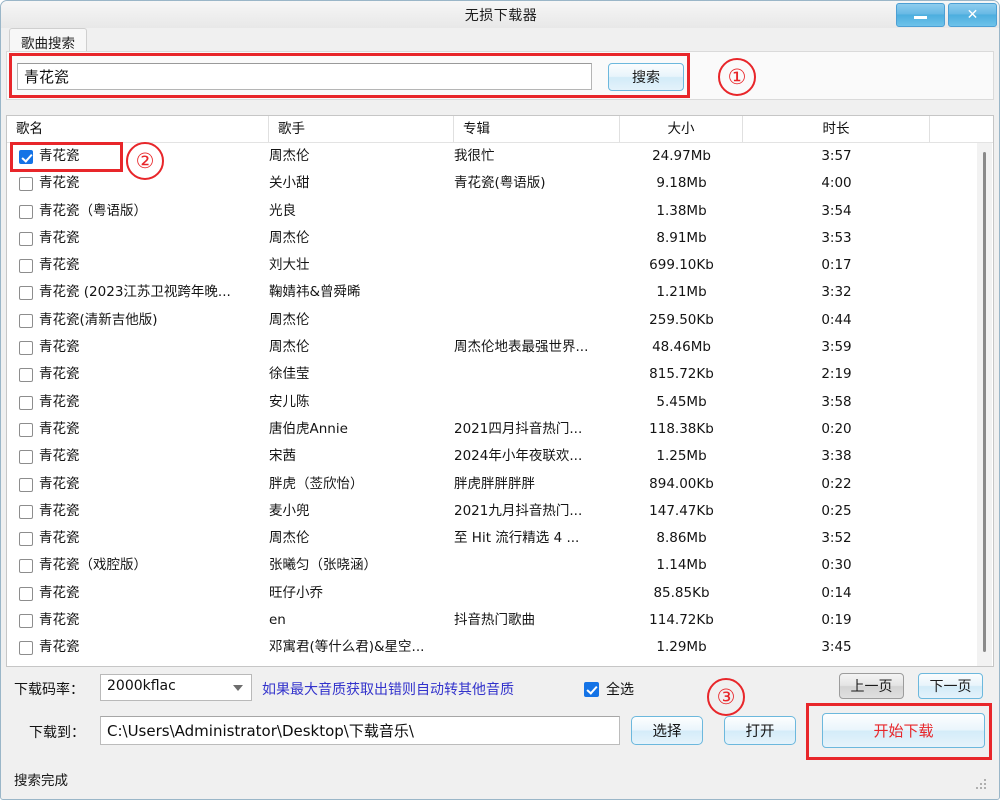  I want to click on table-row: 青花瓷 (2023江苏卫视跨年晚... 鞠婧祎&曾舜晞 1.21Mb 3:32, so click(500, 292).